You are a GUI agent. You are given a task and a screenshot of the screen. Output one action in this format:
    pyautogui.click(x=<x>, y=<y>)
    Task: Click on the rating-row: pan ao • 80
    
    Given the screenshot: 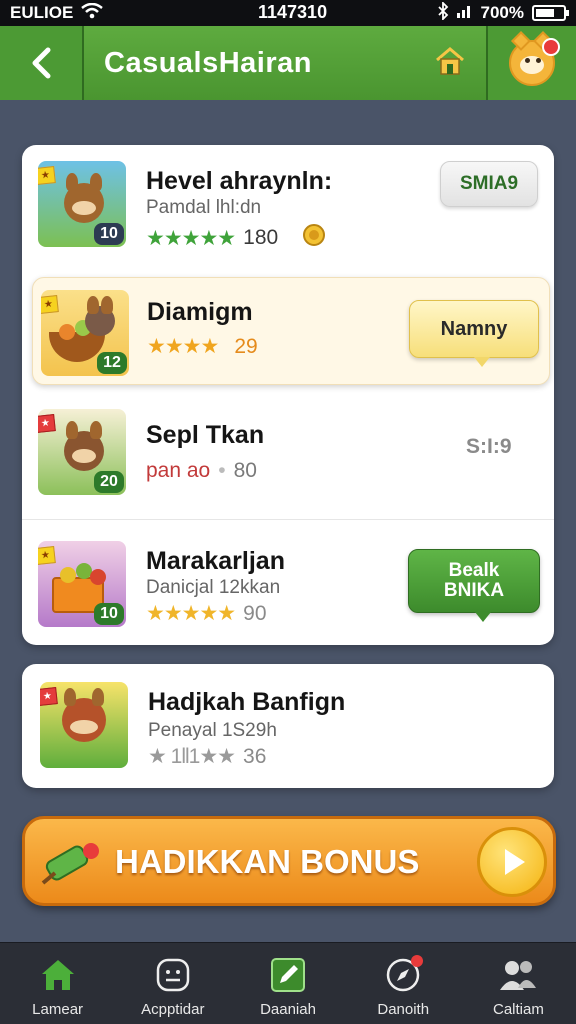 What is the action you would take?
    pyautogui.click(x=201, y=470)
    